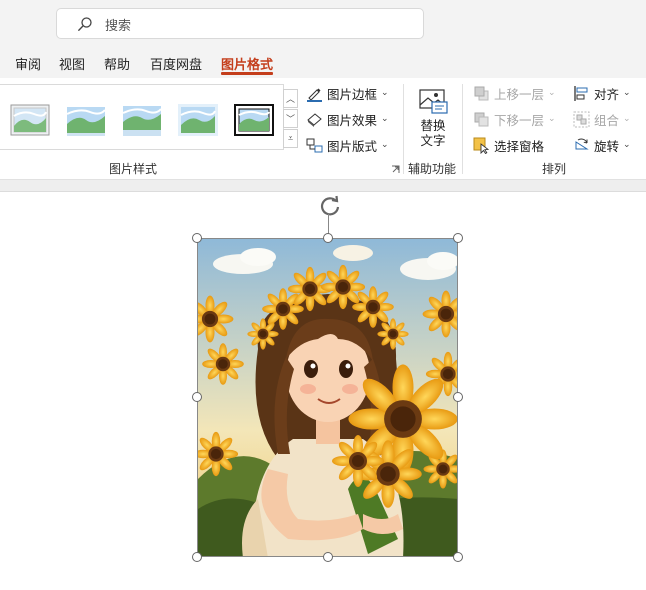 The image size is (646, 590). I want to click on rotate-icon, so click(582, 143).